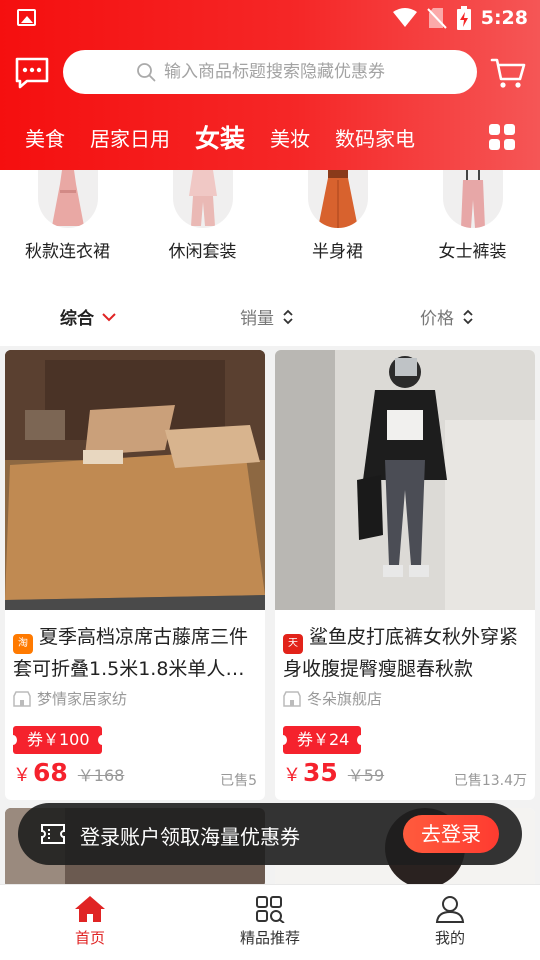 The width and height of the screenshot is (540, 960). What do you see at coordinates (57, 740) in the screenshot?
I see `coupon-badge: 券￥100` at bounding box center [57, 740].